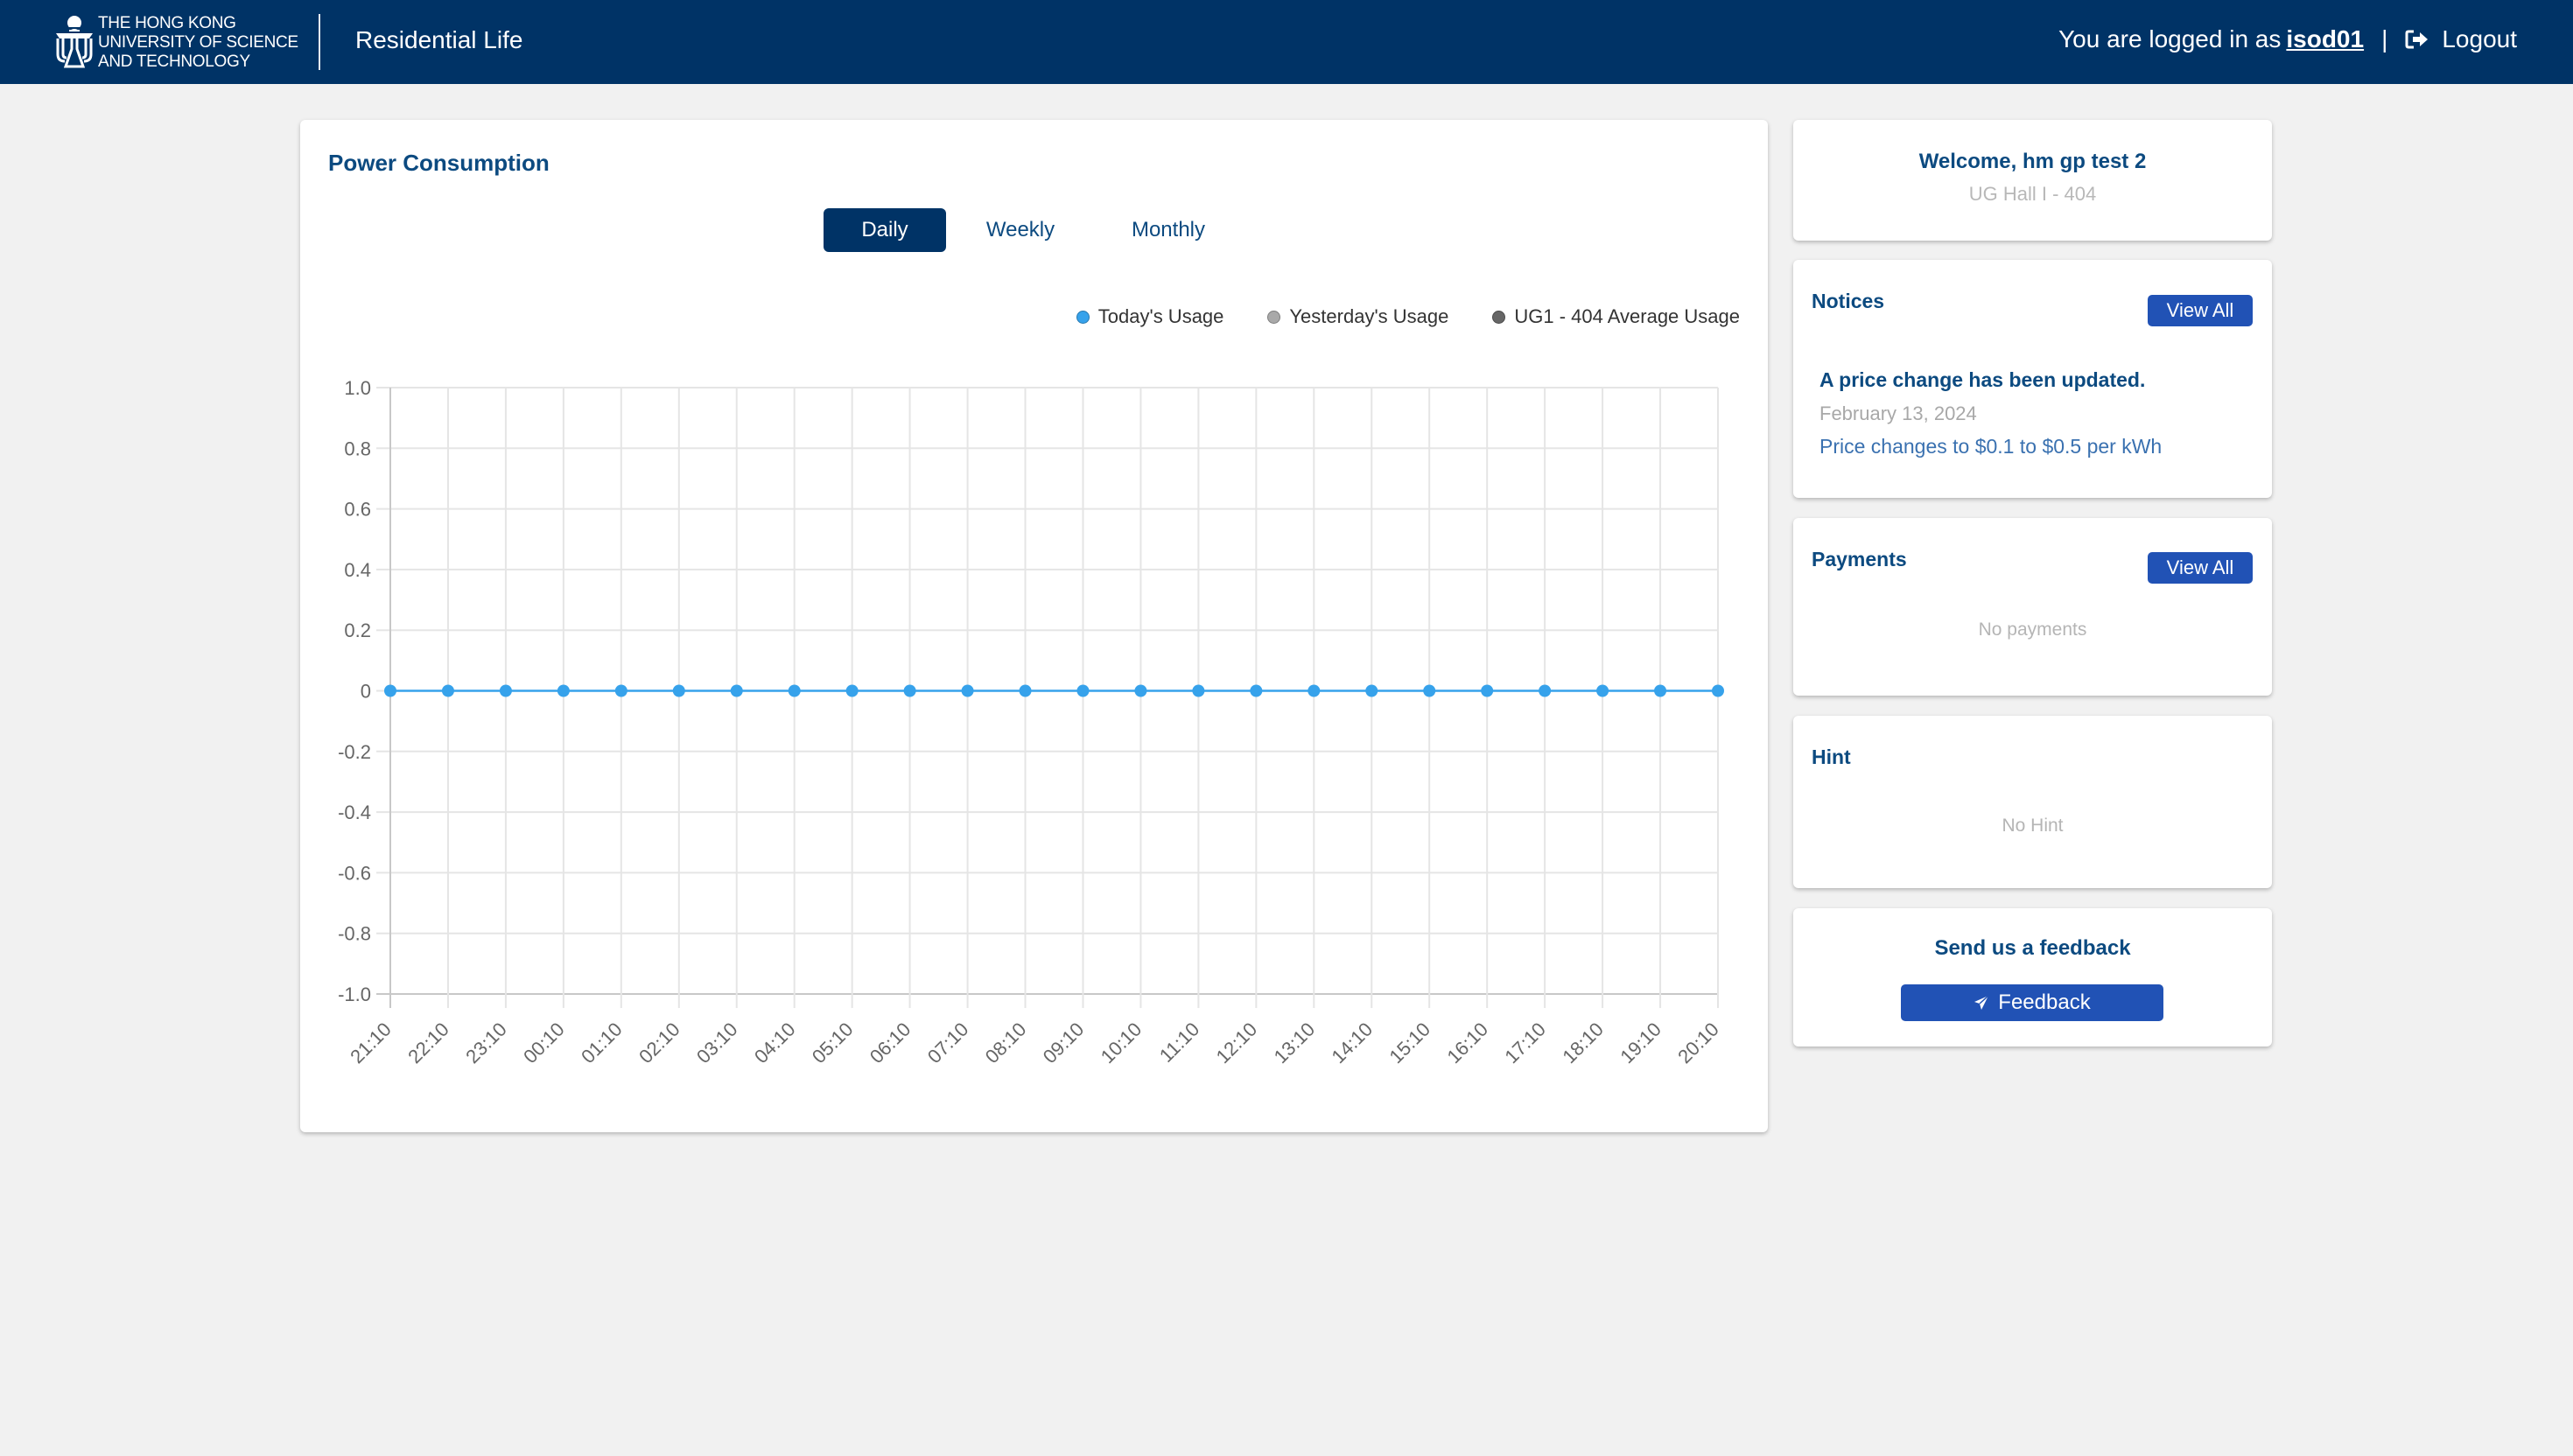 The width and height of the screenshot is (2573, 1456). What do you see at coordinates (1698, 1043) in the screenshot?
I see `x-tick-label: 20:10` at bounding box center [1698, 1043].